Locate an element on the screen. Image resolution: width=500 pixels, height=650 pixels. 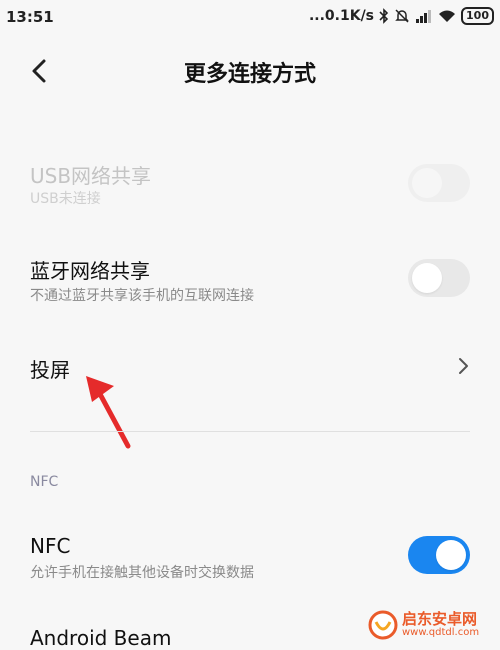
bluetooth-tethering-toggle is located at coordinates (439, 278).